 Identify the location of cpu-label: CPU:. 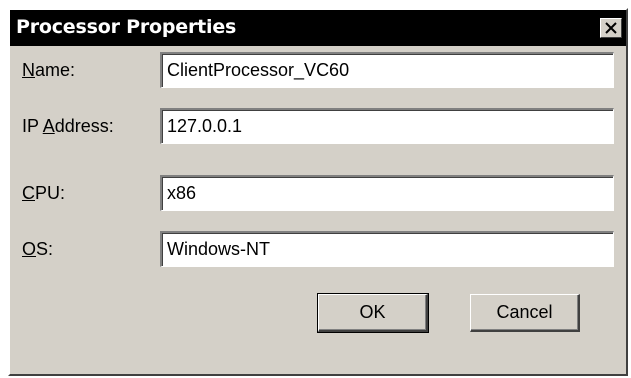
(44, 193).